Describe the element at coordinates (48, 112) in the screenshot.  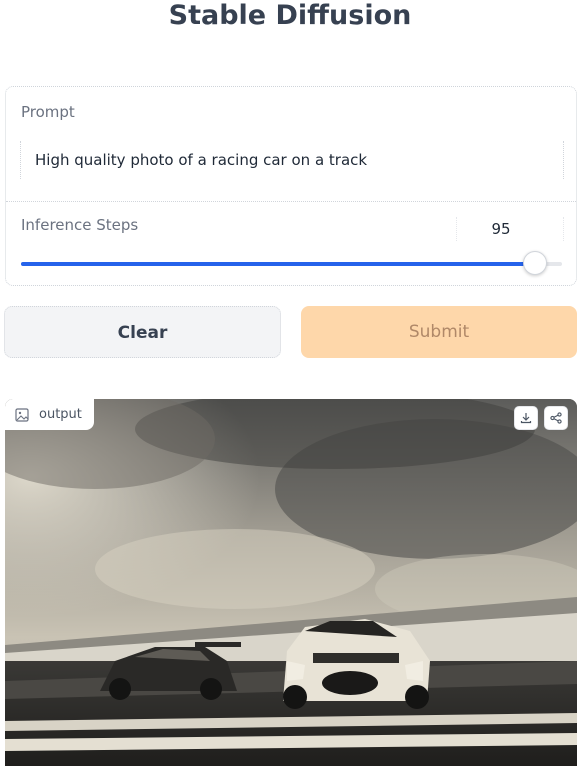
I see `prompt-label: Prompt` at that location.